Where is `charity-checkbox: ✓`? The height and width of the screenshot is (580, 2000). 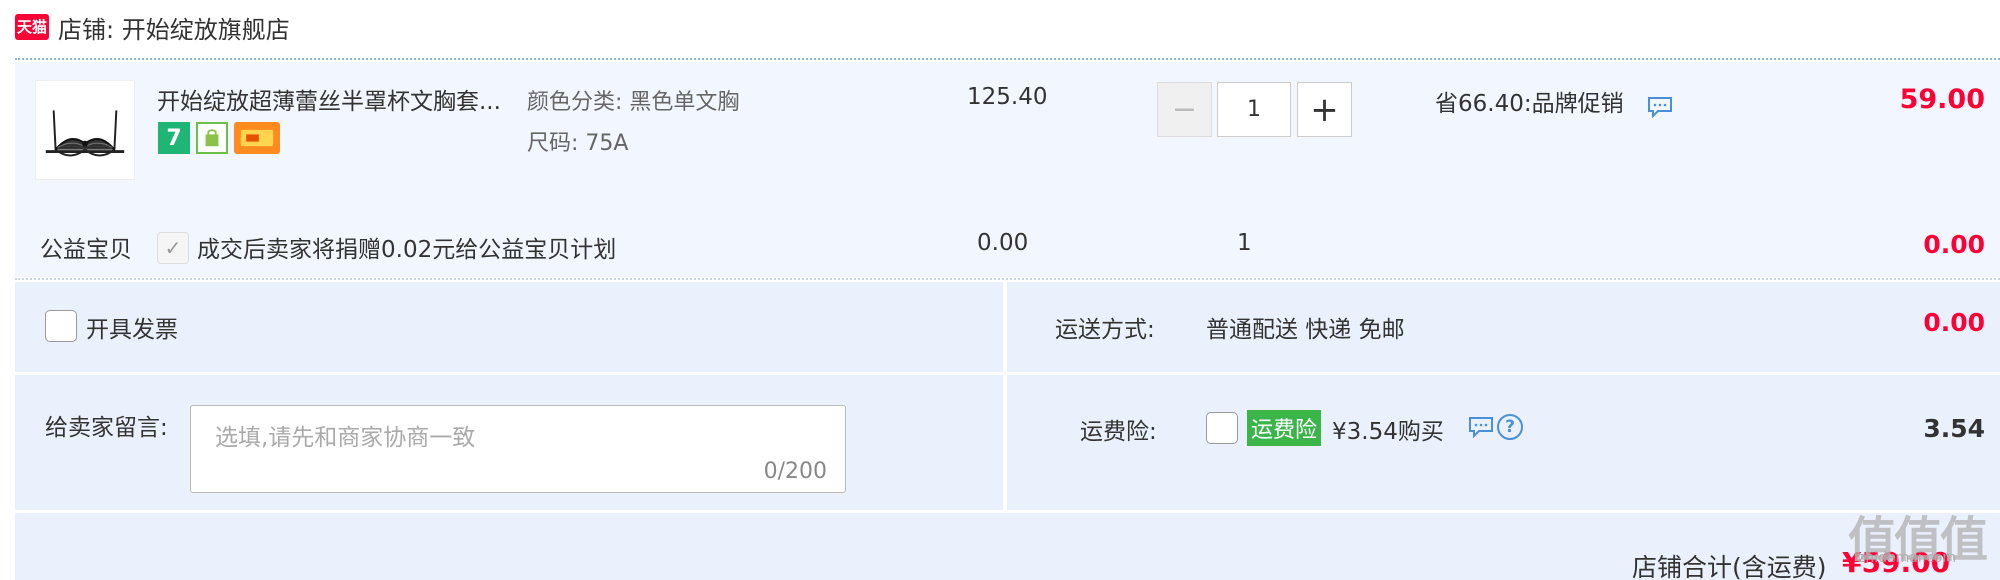
charity-checkbox: ✓ is located at coordinates (173, 248).